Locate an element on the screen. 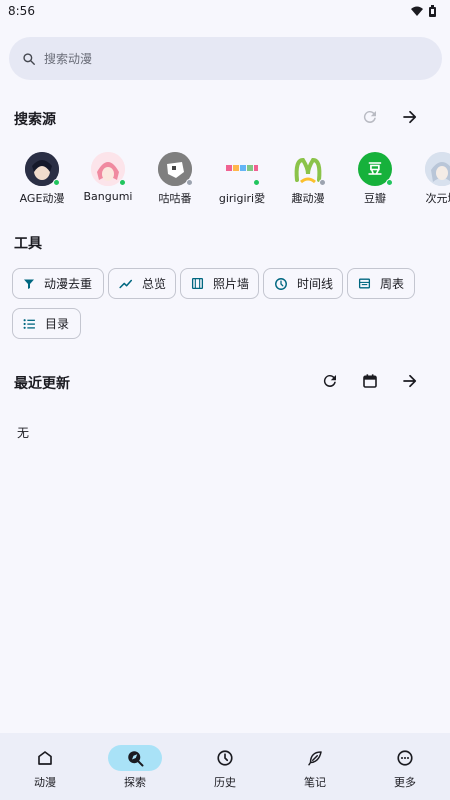 This screenshot has height=800, width=450. refresh-sources-button is located at coordinates (370, 117).